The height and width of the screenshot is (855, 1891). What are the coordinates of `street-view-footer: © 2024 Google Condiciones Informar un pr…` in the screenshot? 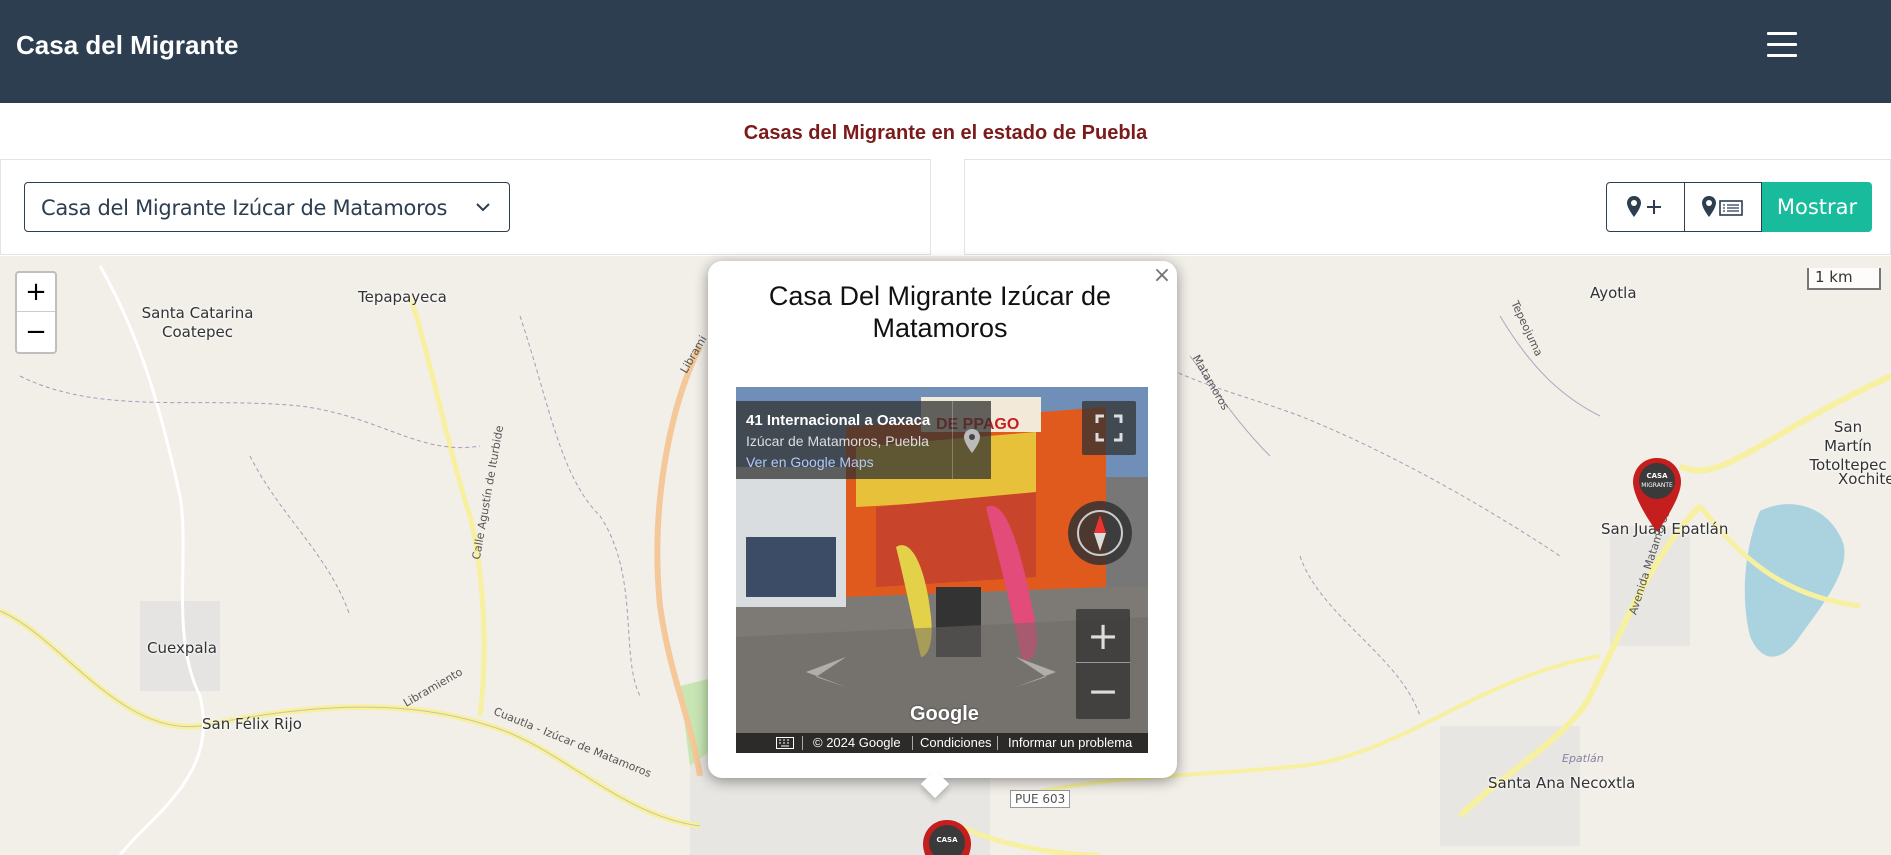 It's located at (942, 743).